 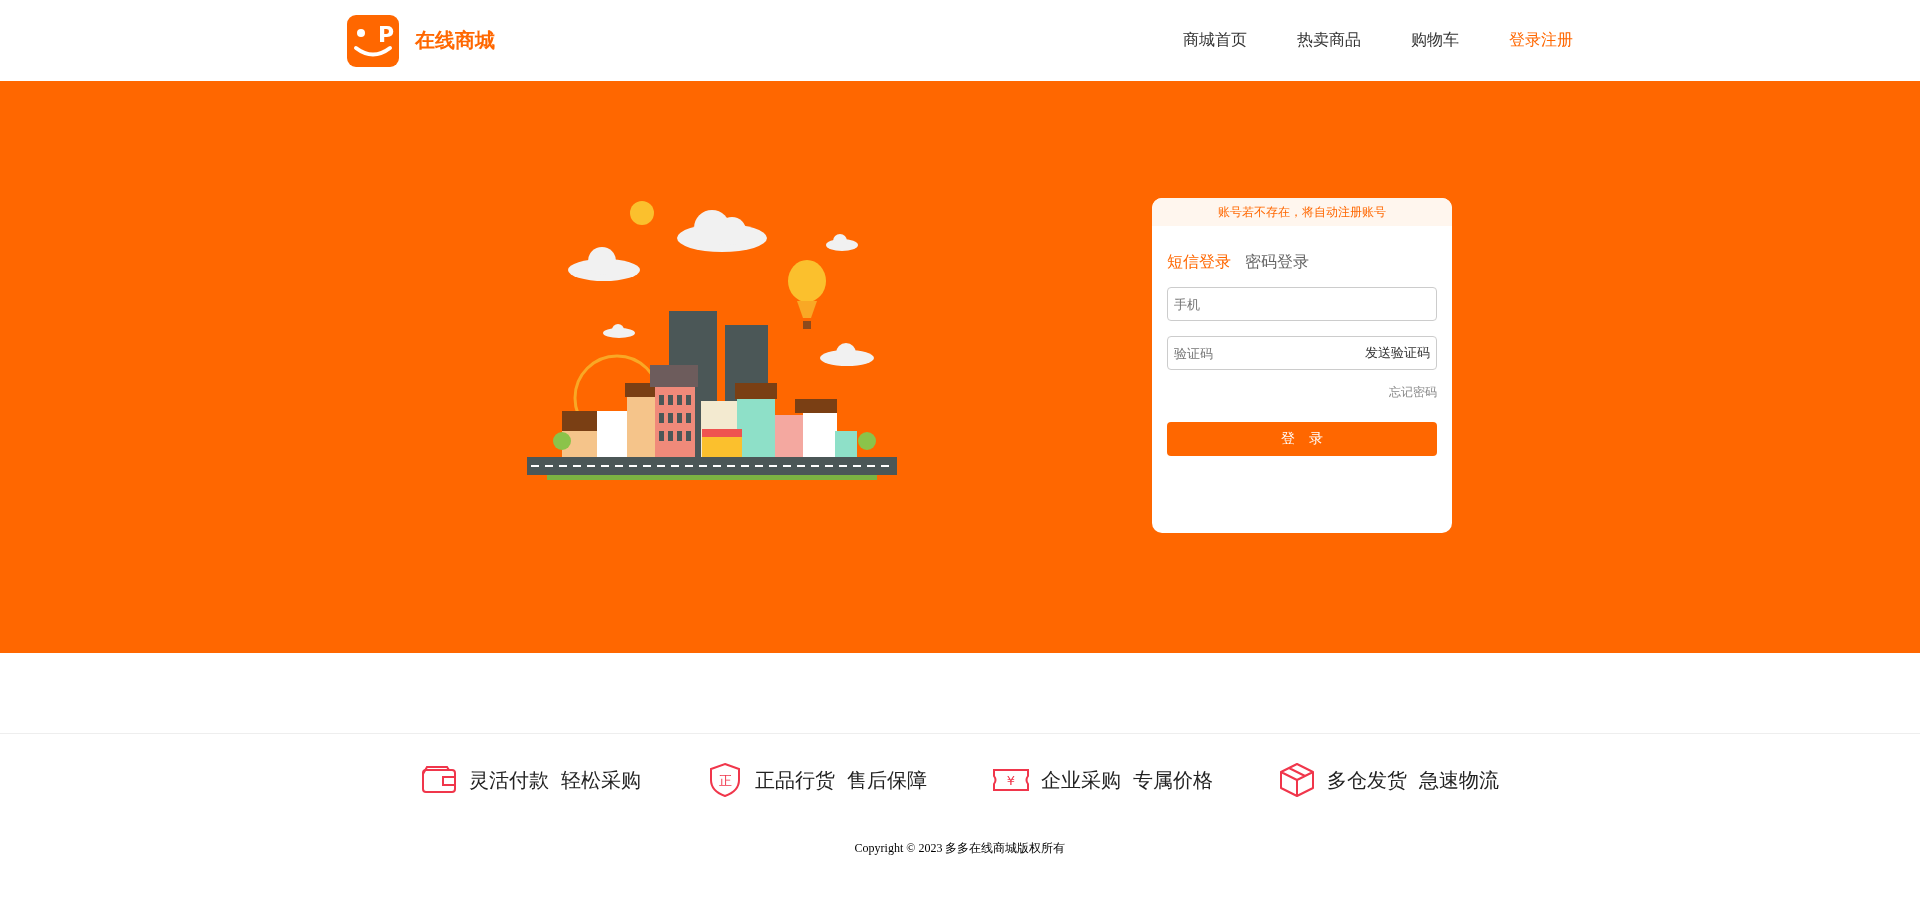 I want to click on code-input: 验证码 发送验证码, so click(x=1302, y=353).